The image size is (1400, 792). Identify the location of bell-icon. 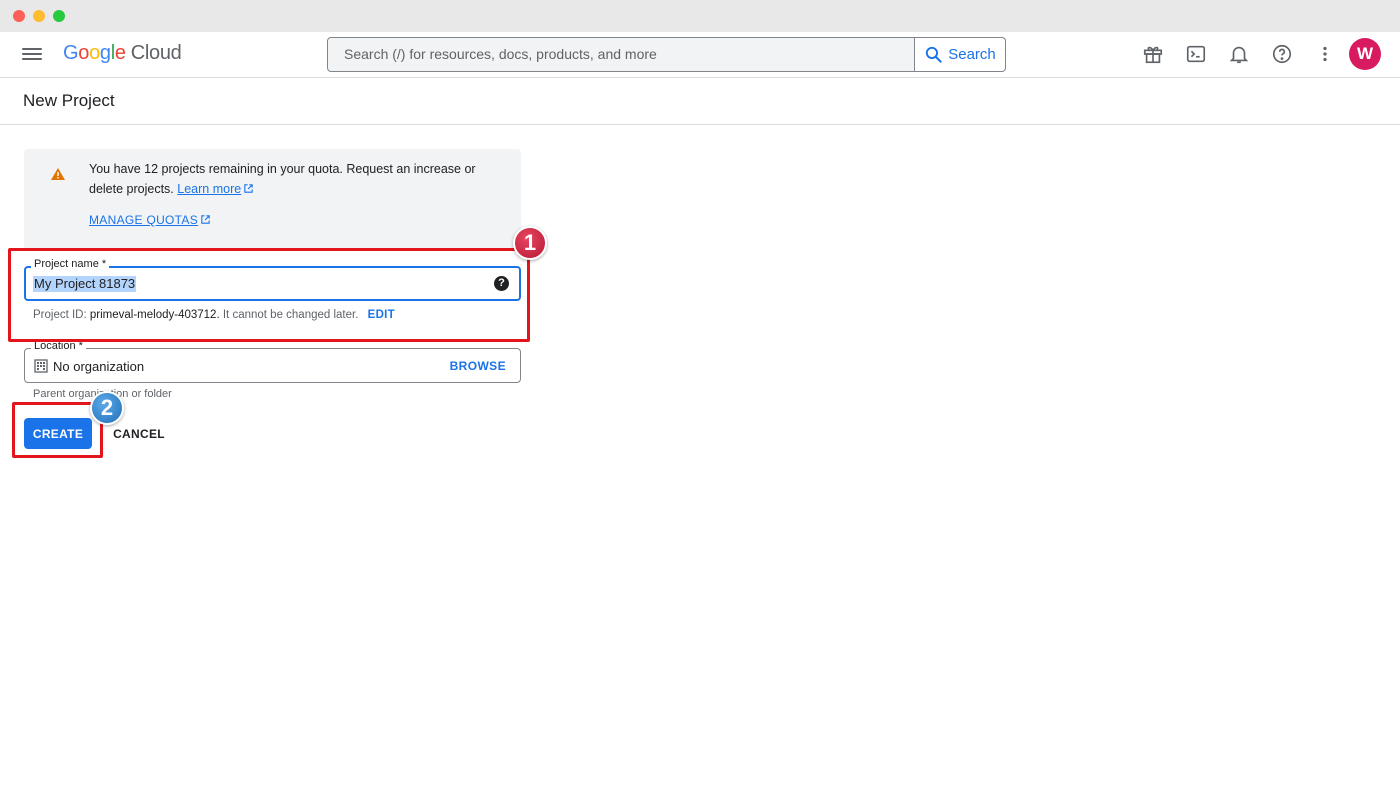
(1239, 54).